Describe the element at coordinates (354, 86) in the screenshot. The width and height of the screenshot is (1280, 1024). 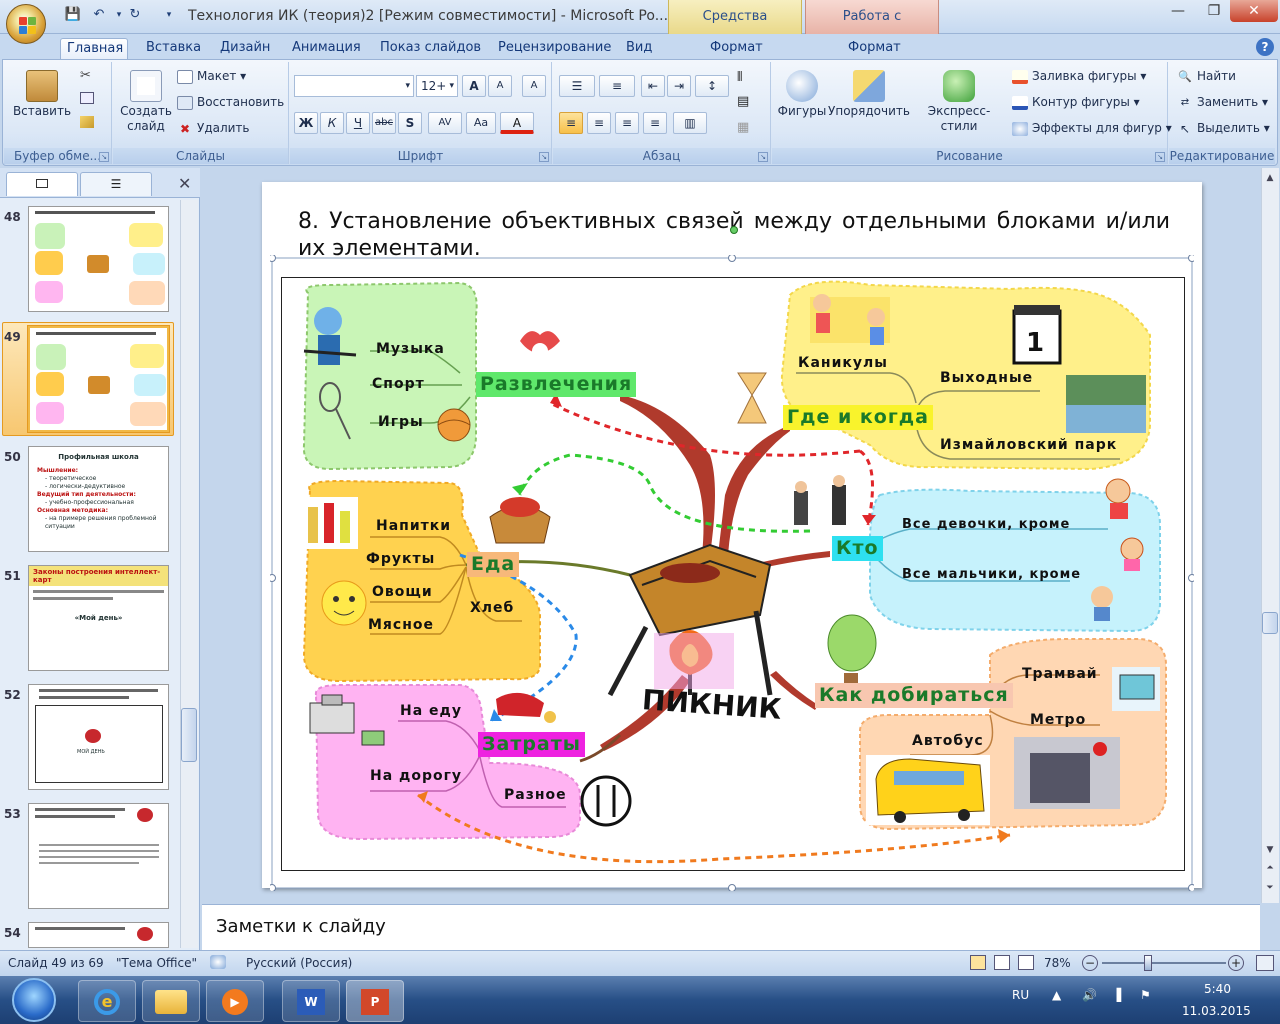
I see `font-name-combo: ▾` at that location.